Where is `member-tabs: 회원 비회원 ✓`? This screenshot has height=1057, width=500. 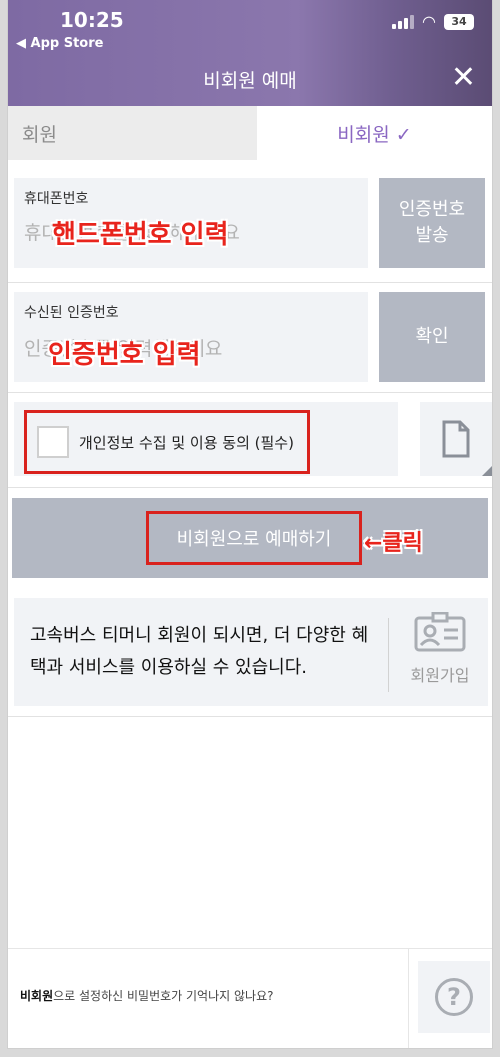
member-tabs: 회원 비회원 ✓ is located at coordinates (250, 133).